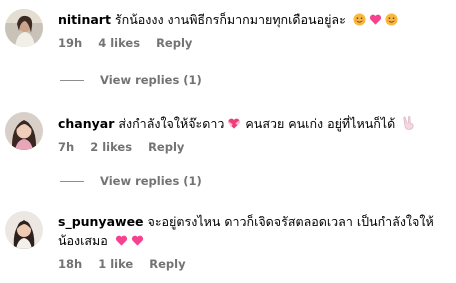 Image resolution: width=456 pixels, height=283 pixels. What do you see at coordinates (70, 264) in the screenshot?
I see `timestamp: 18h` at bounding box center [70, 264].